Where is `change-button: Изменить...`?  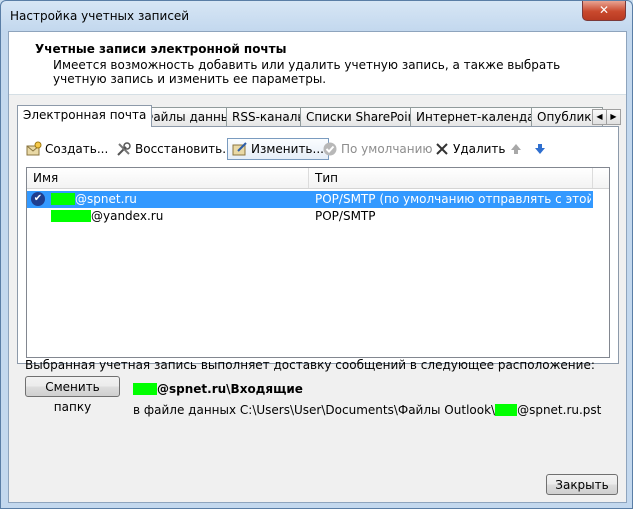 change-button: Изменить... is located at coordinates (278, 149).